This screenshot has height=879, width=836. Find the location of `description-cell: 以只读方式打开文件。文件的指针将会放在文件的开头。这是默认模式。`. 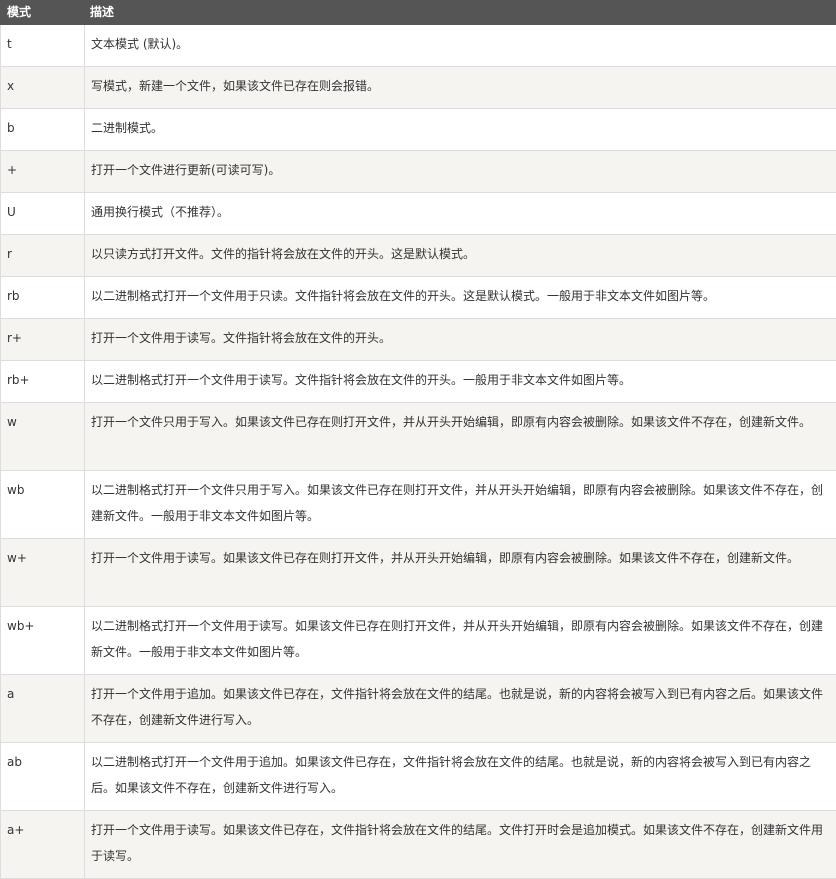

description-cell: 以只读方式打开文件。文件的指针将会放在文件的开头。这是默认模式。 is located at coordinates (460, 256).